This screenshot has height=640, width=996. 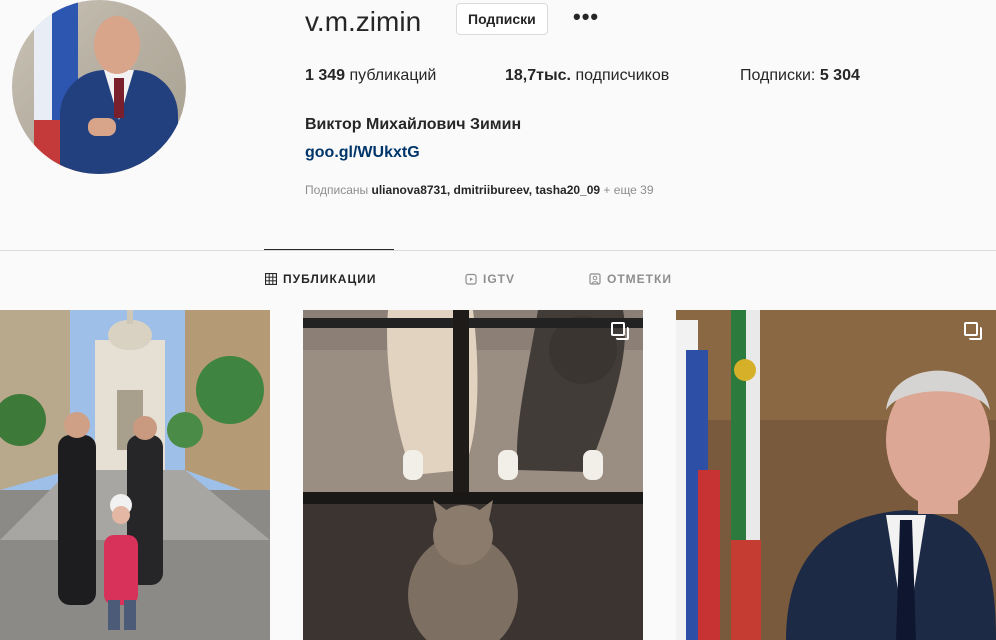 What do you see at coordinates (595, 279) in the screenshot?
I see `tagged-icon` at bounding box center [595, 279].